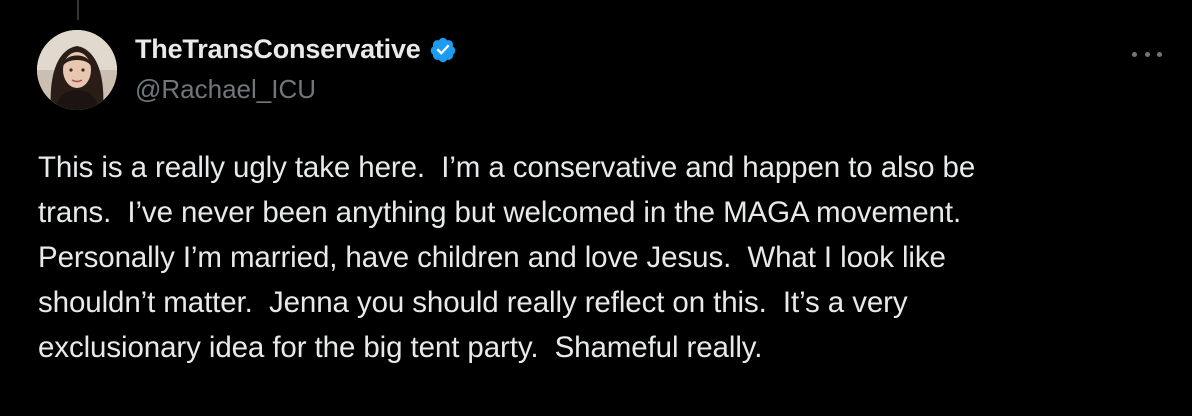 The width and height of the screenshot is (1192, 416). Describe the element at coordinates (225, 89) in the screenshot. I see `author-handle: @Rachael_ICU` at that location.